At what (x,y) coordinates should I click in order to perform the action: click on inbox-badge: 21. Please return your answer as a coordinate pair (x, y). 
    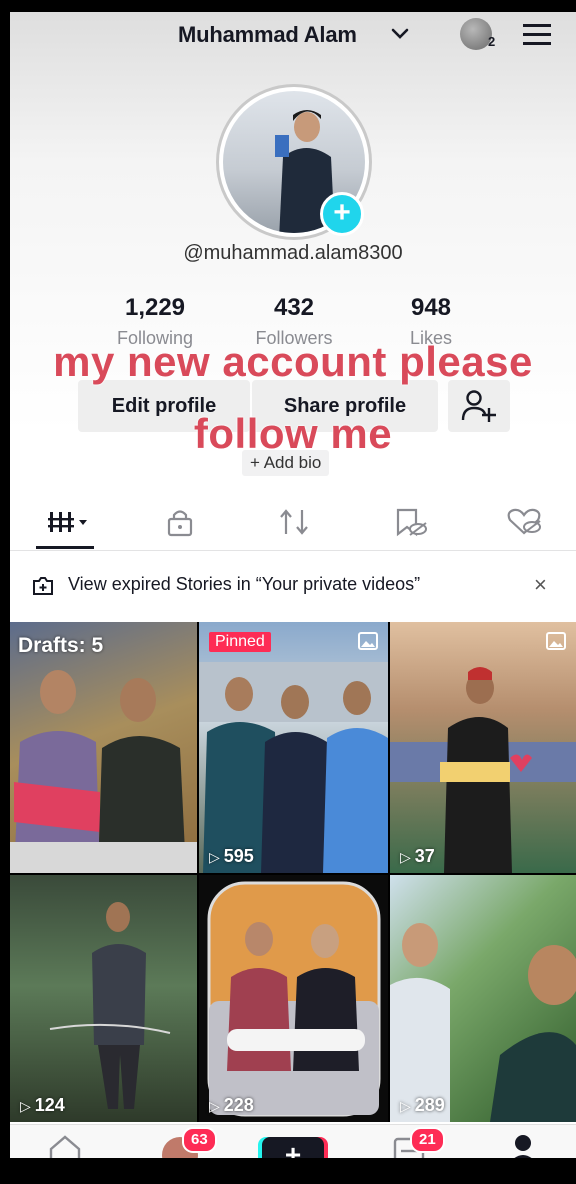
    Looking at the image, I should click on (427, 1140).